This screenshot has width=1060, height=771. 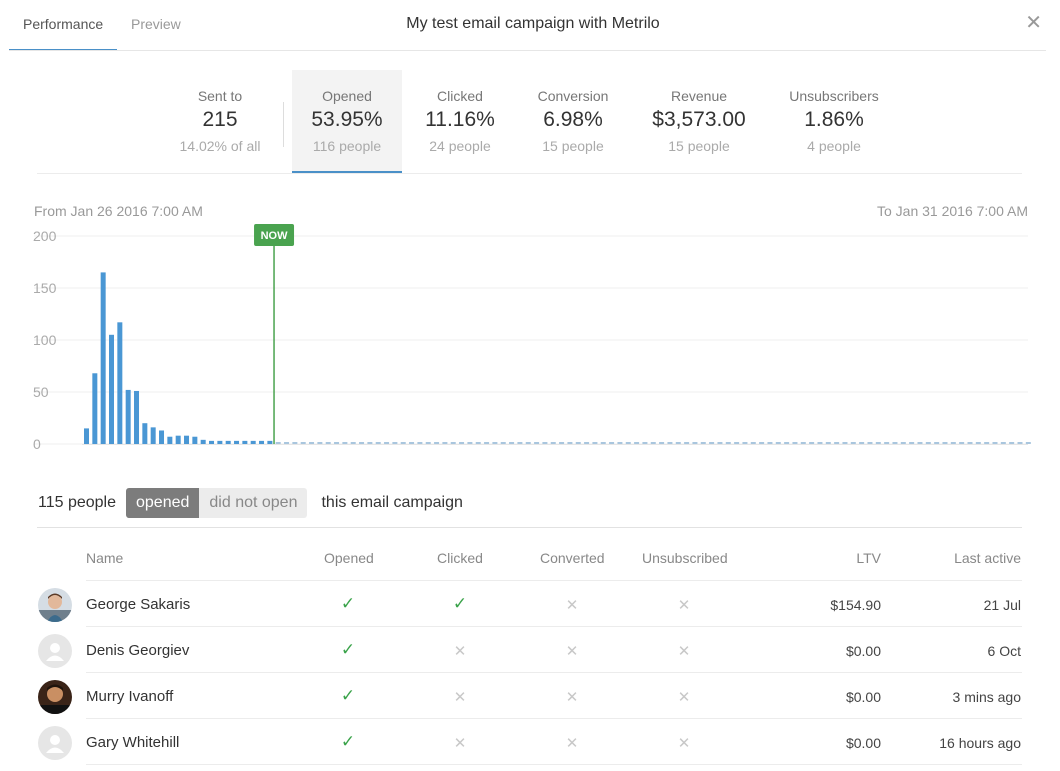 What do you see at coordinates (530, 650) in the screenshot?
I see `table-row: Denis Georgiev ✓ ✕ ✕ ✕ $0.00 6 Oct` at bounding box center [530, 650].